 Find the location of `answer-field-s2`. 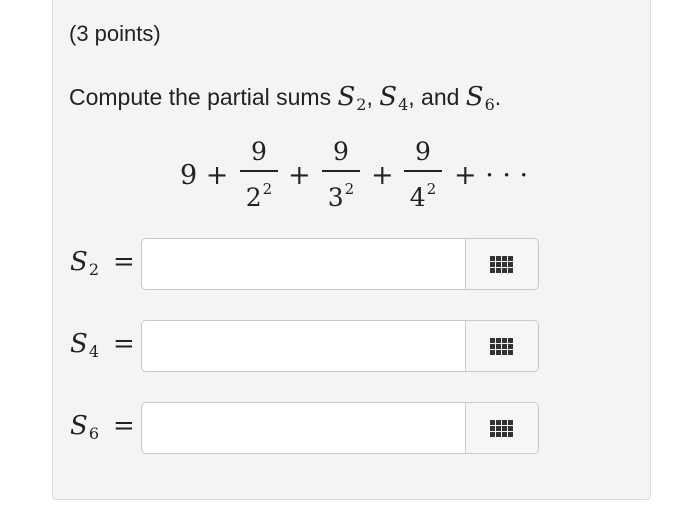

answer-field-s2 is located at coordinates (340, 264).